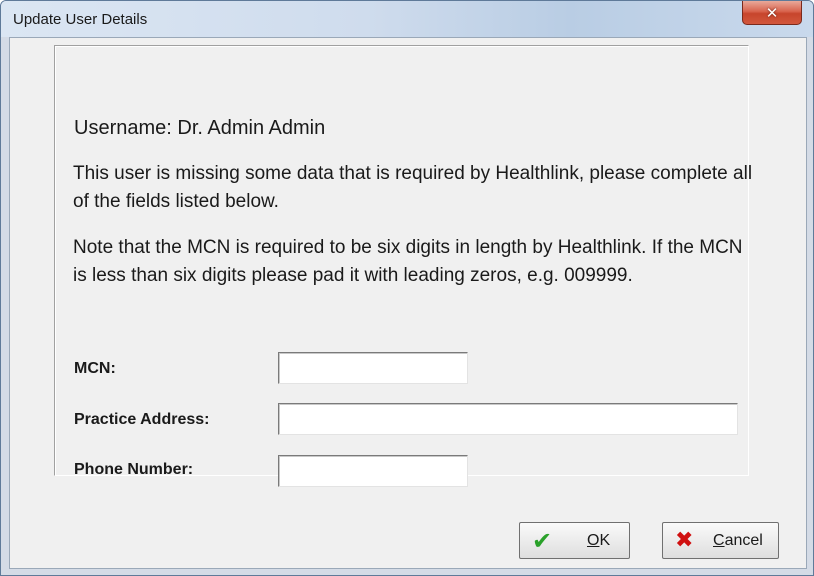 This screenshot has width=814, height=576. What do you see at coordinates (80, 19) in the screenshot?
I see `window-title: Update User Details` at bounding box center [80, 19].